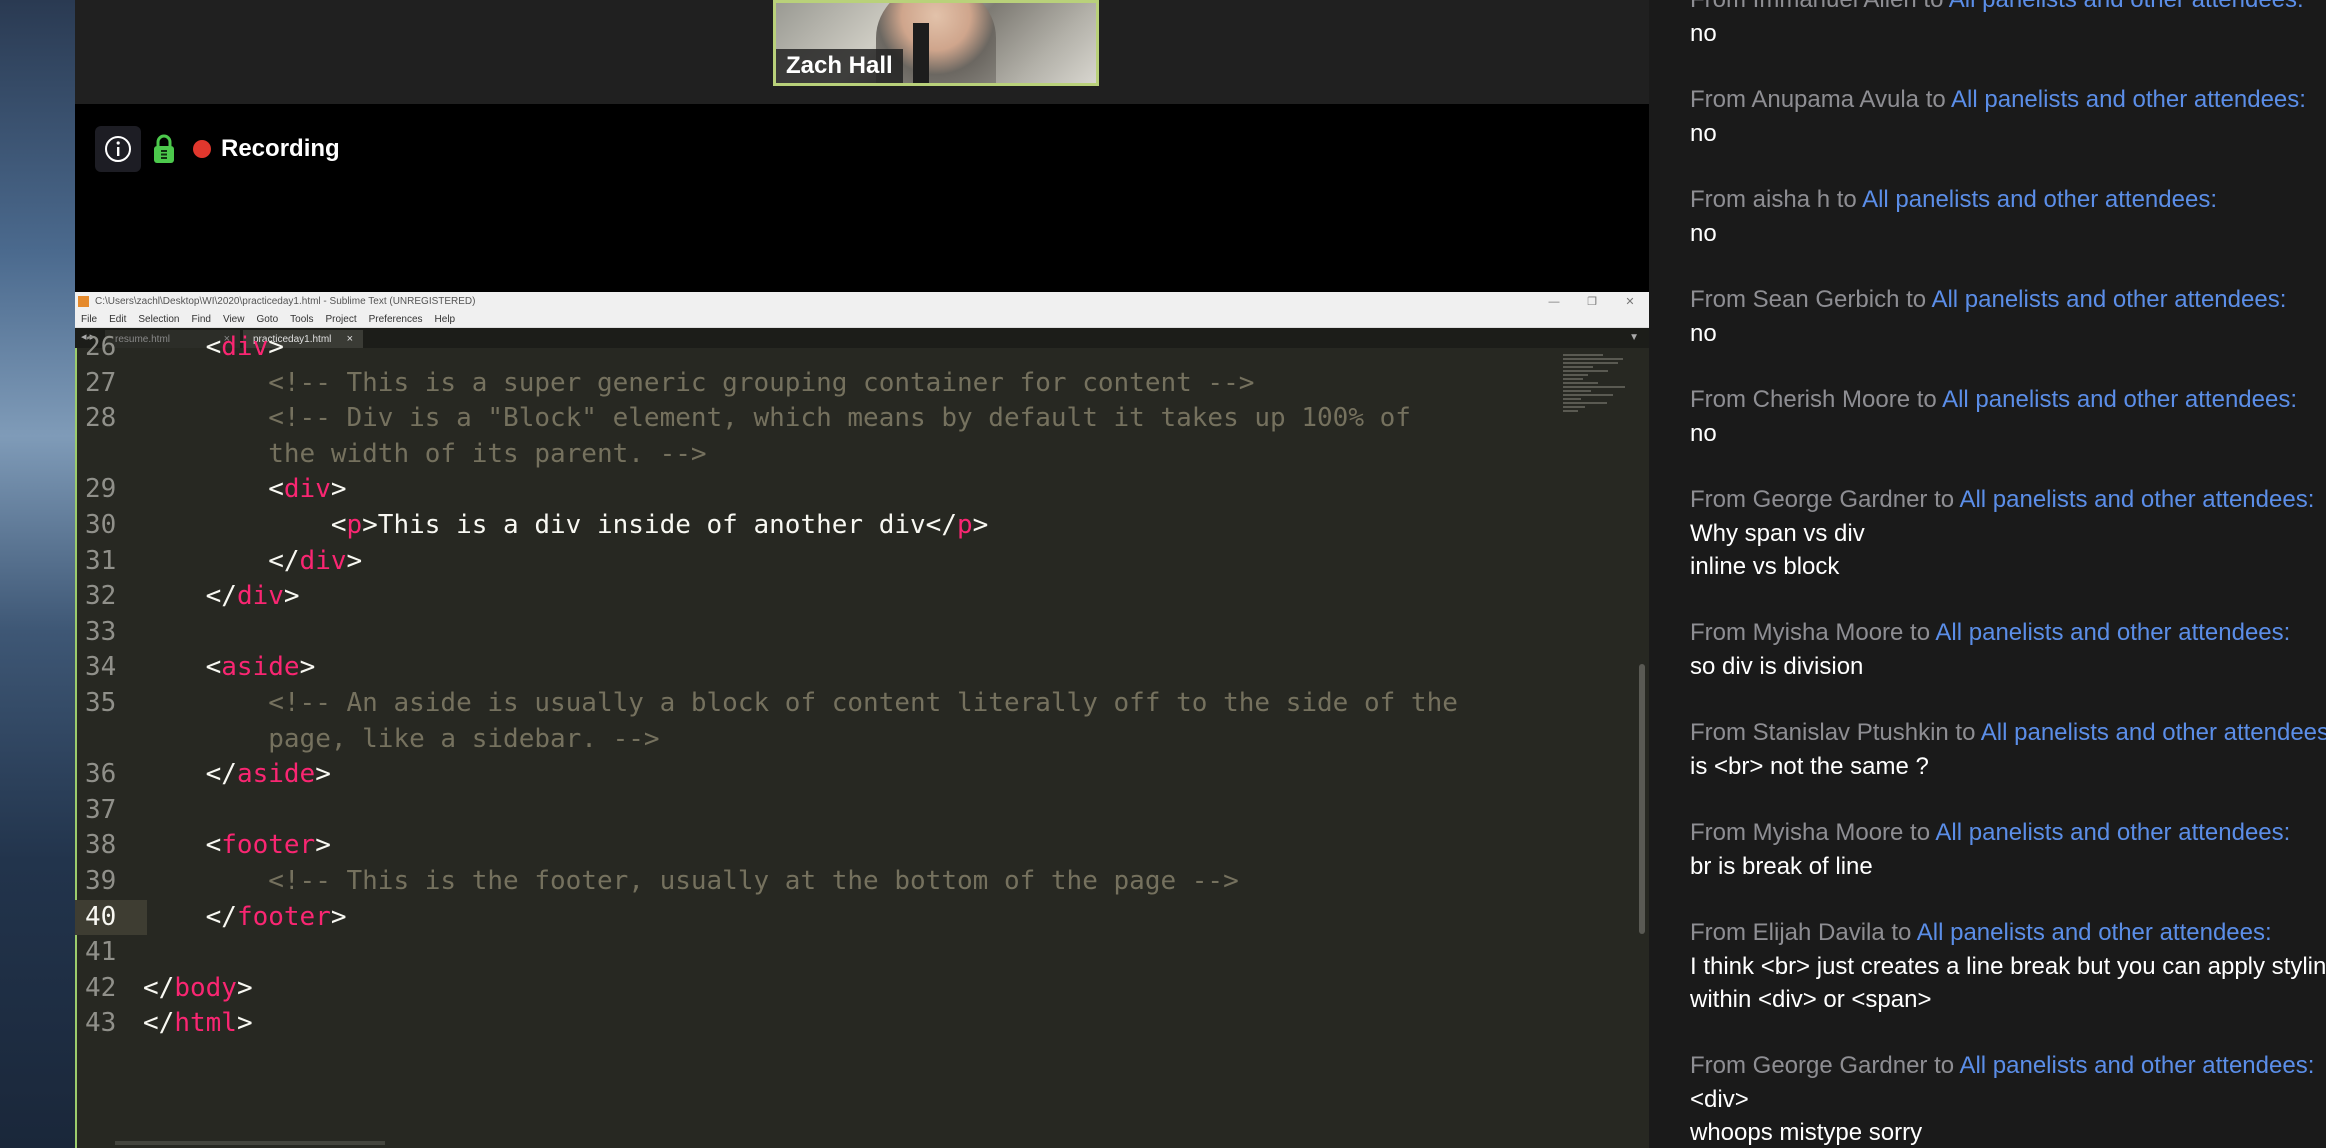 Image resolution: width=2326 pixels, height=1148 pixels. Describe the element at coordinates (83, 301) in the screenshot. I see `sublime-app-icon` at that location.